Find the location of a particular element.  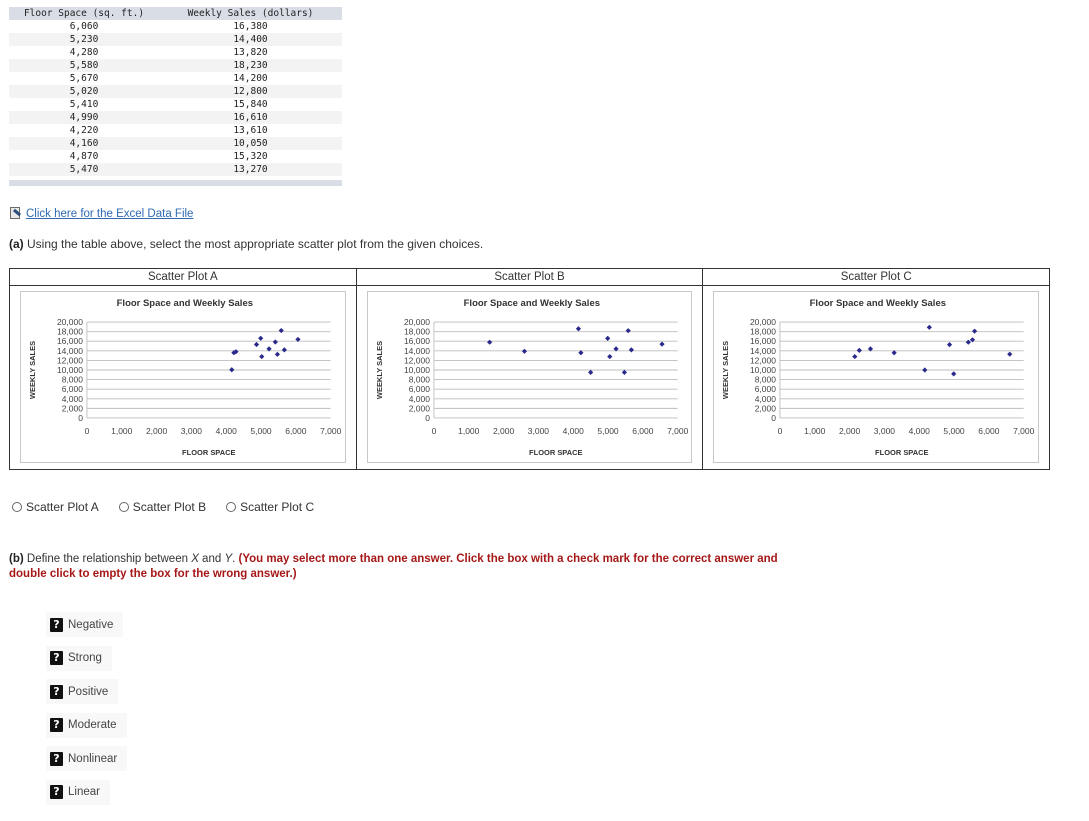

floor-space-cell: 4,220 is located at coordinates (84, 130).